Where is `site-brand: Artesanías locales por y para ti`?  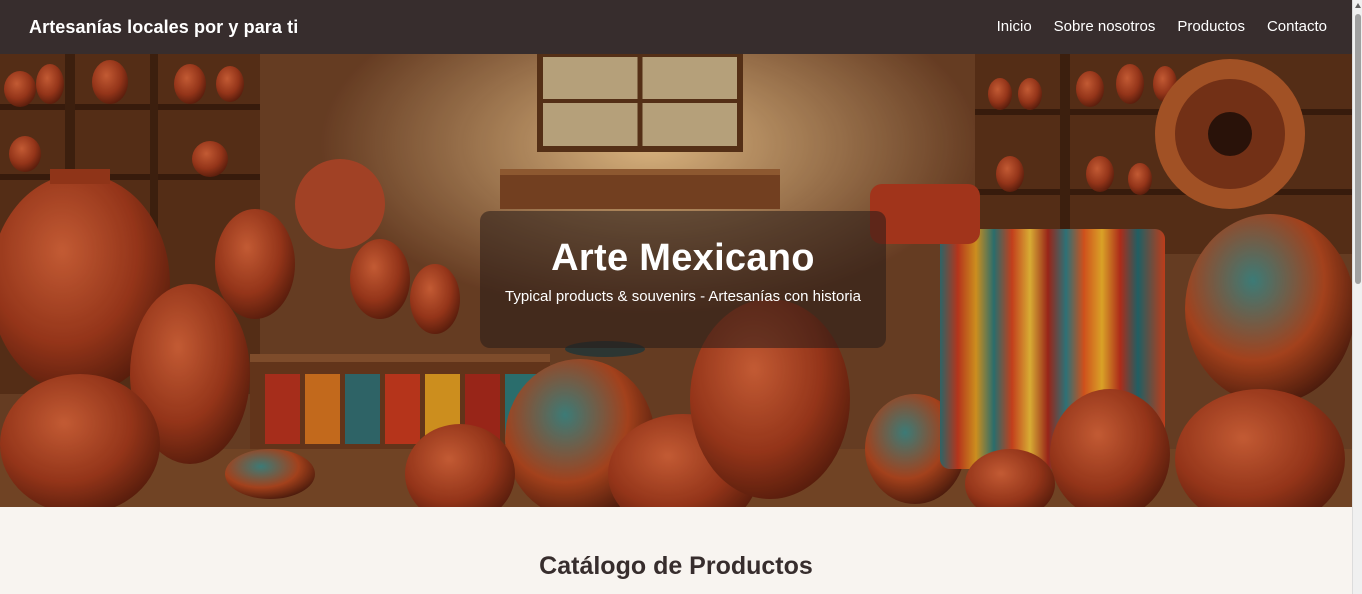
site-brand: Artesanías locales por y para ti is located at coordinates (163, 27).